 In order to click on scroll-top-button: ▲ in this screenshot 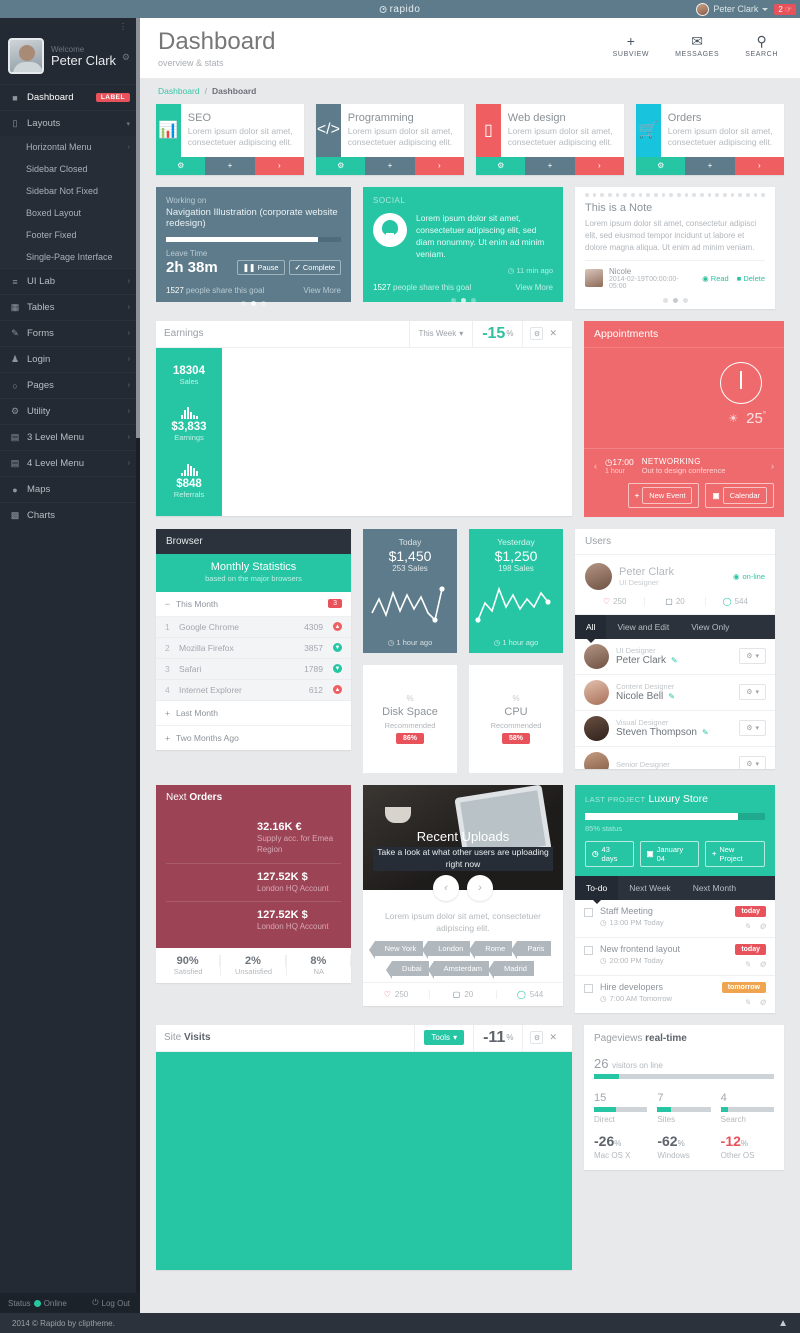, I will do `click(783, 1323)`.